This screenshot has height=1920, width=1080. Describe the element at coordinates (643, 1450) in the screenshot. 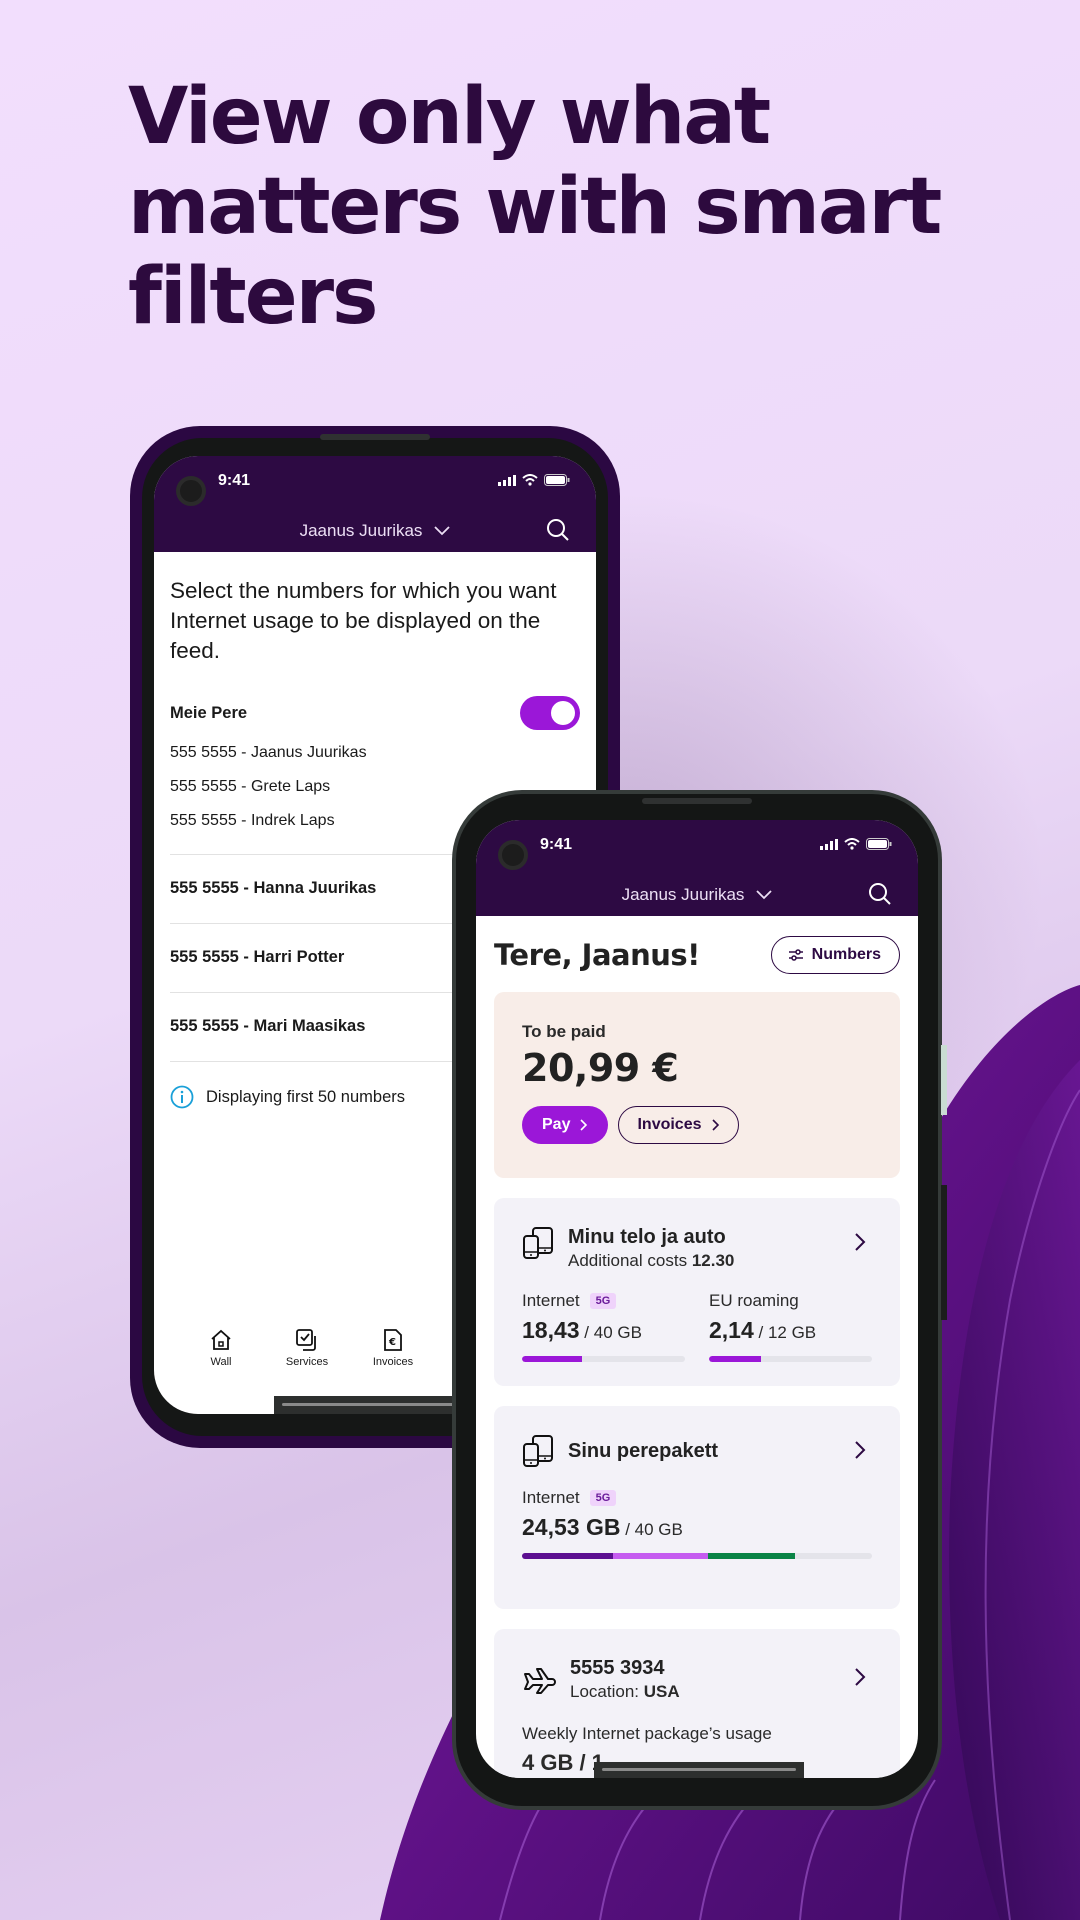

I see `service-title: Sinu perepakett` at that location.